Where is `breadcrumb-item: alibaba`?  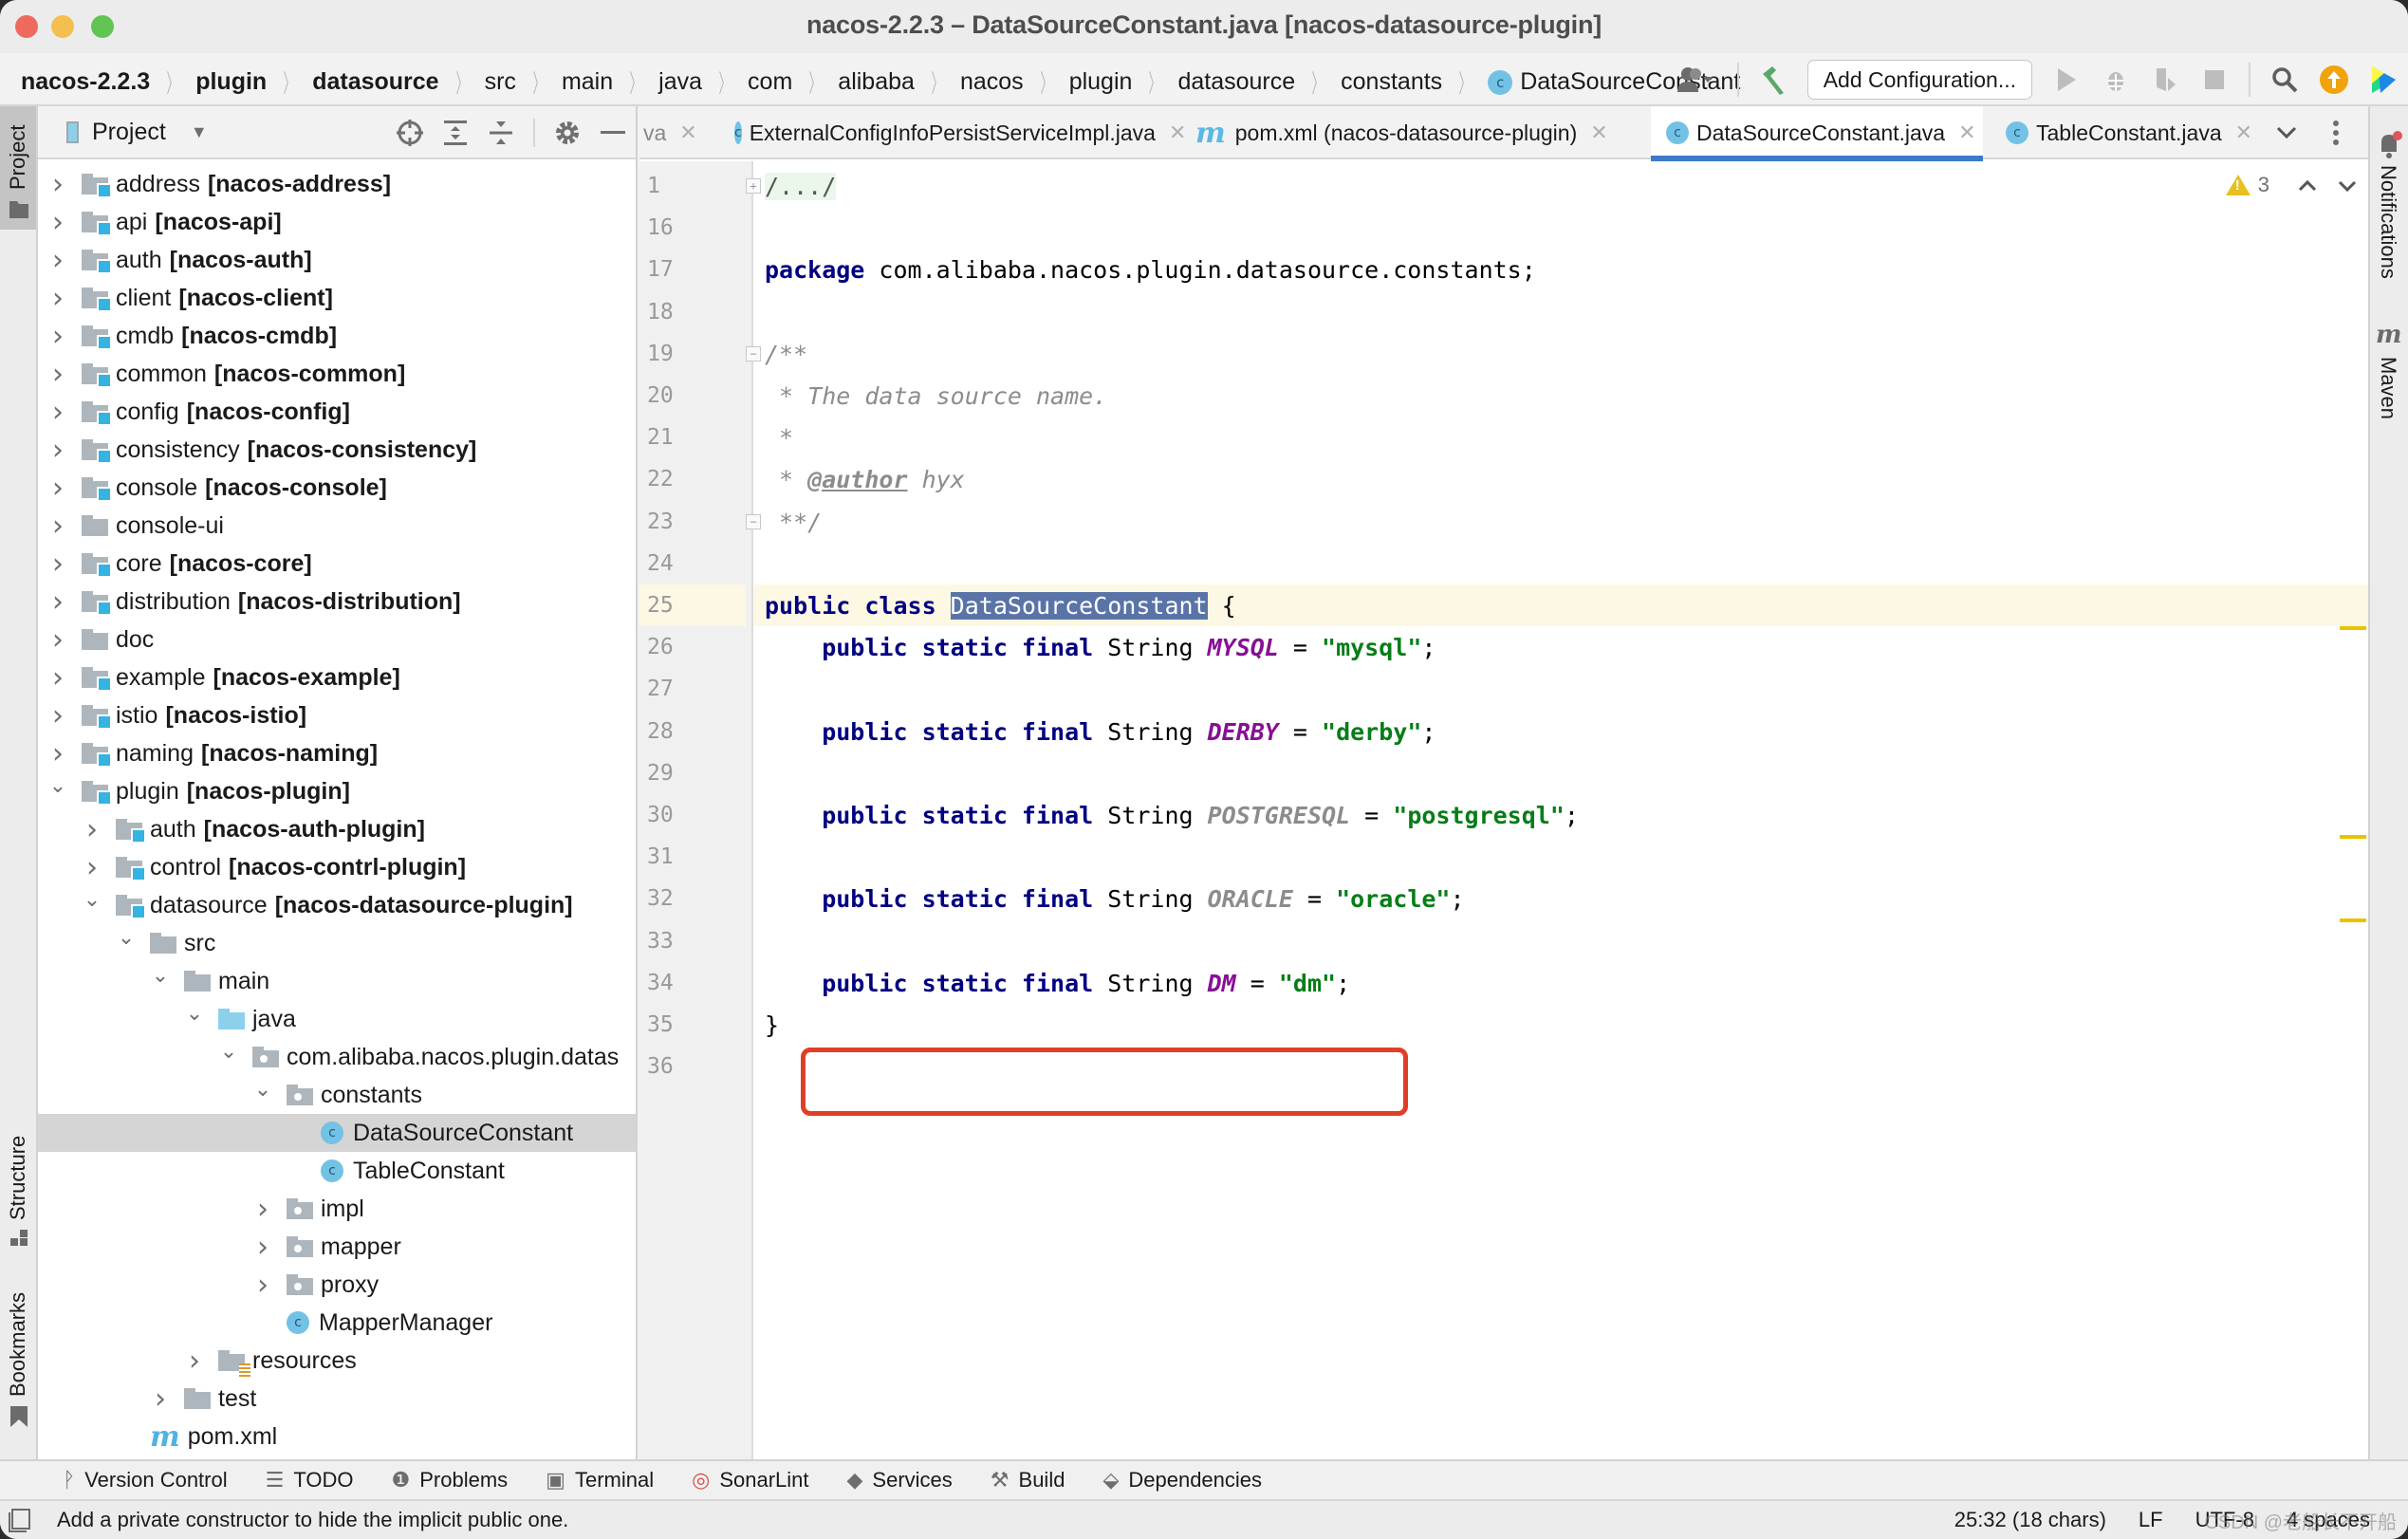 breadcrumb-item: alibaba is located at coordinates (876, 82).